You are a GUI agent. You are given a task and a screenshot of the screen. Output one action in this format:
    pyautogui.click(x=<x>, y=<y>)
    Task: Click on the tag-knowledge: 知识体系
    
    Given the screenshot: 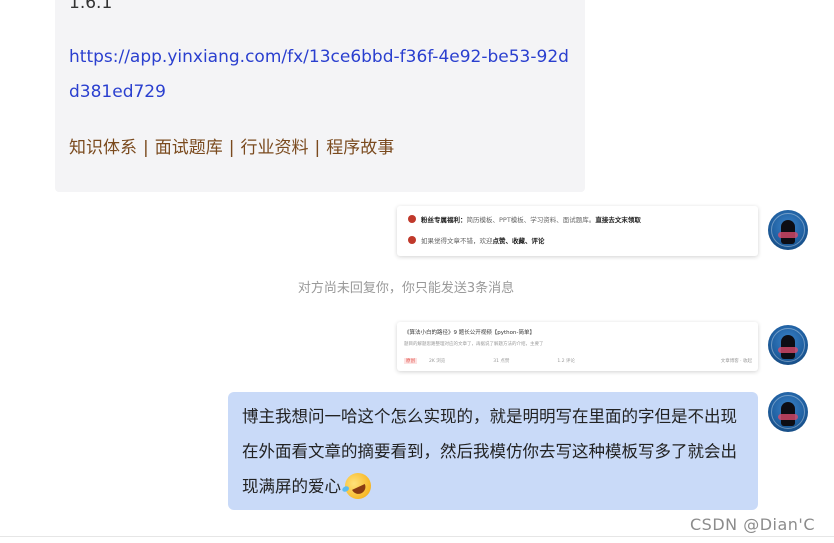 What is the action you would take?
    pyautogui.click(x=103, y=148)
    